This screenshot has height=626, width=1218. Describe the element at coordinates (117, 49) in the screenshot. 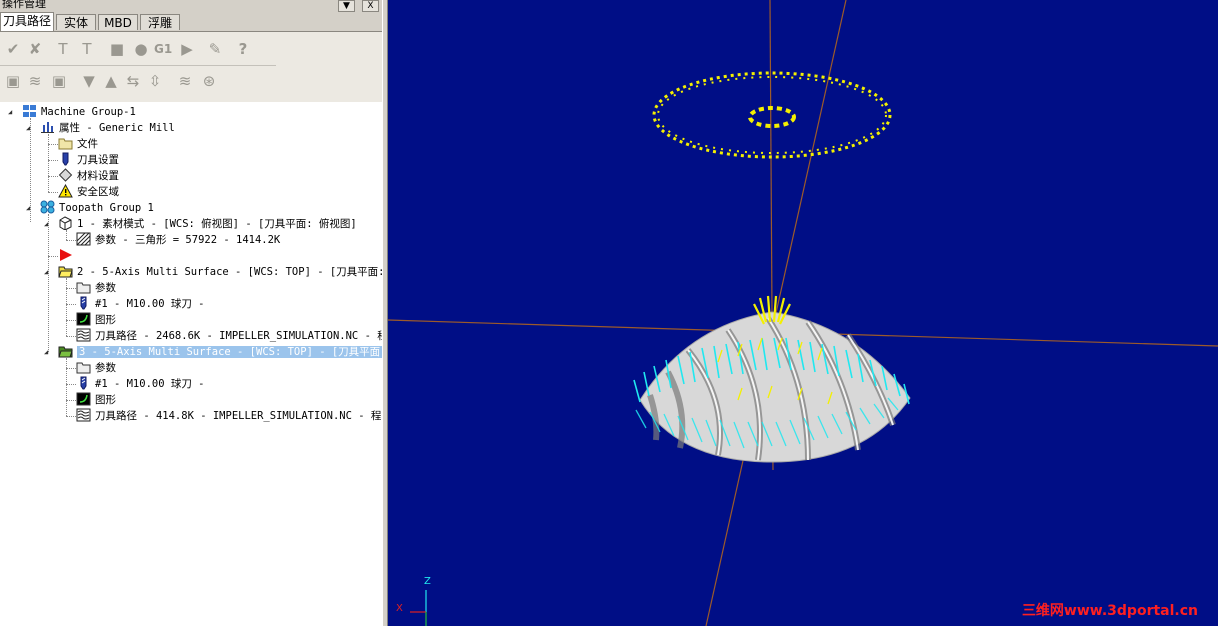

I see `stop-icon: ■` at that location.